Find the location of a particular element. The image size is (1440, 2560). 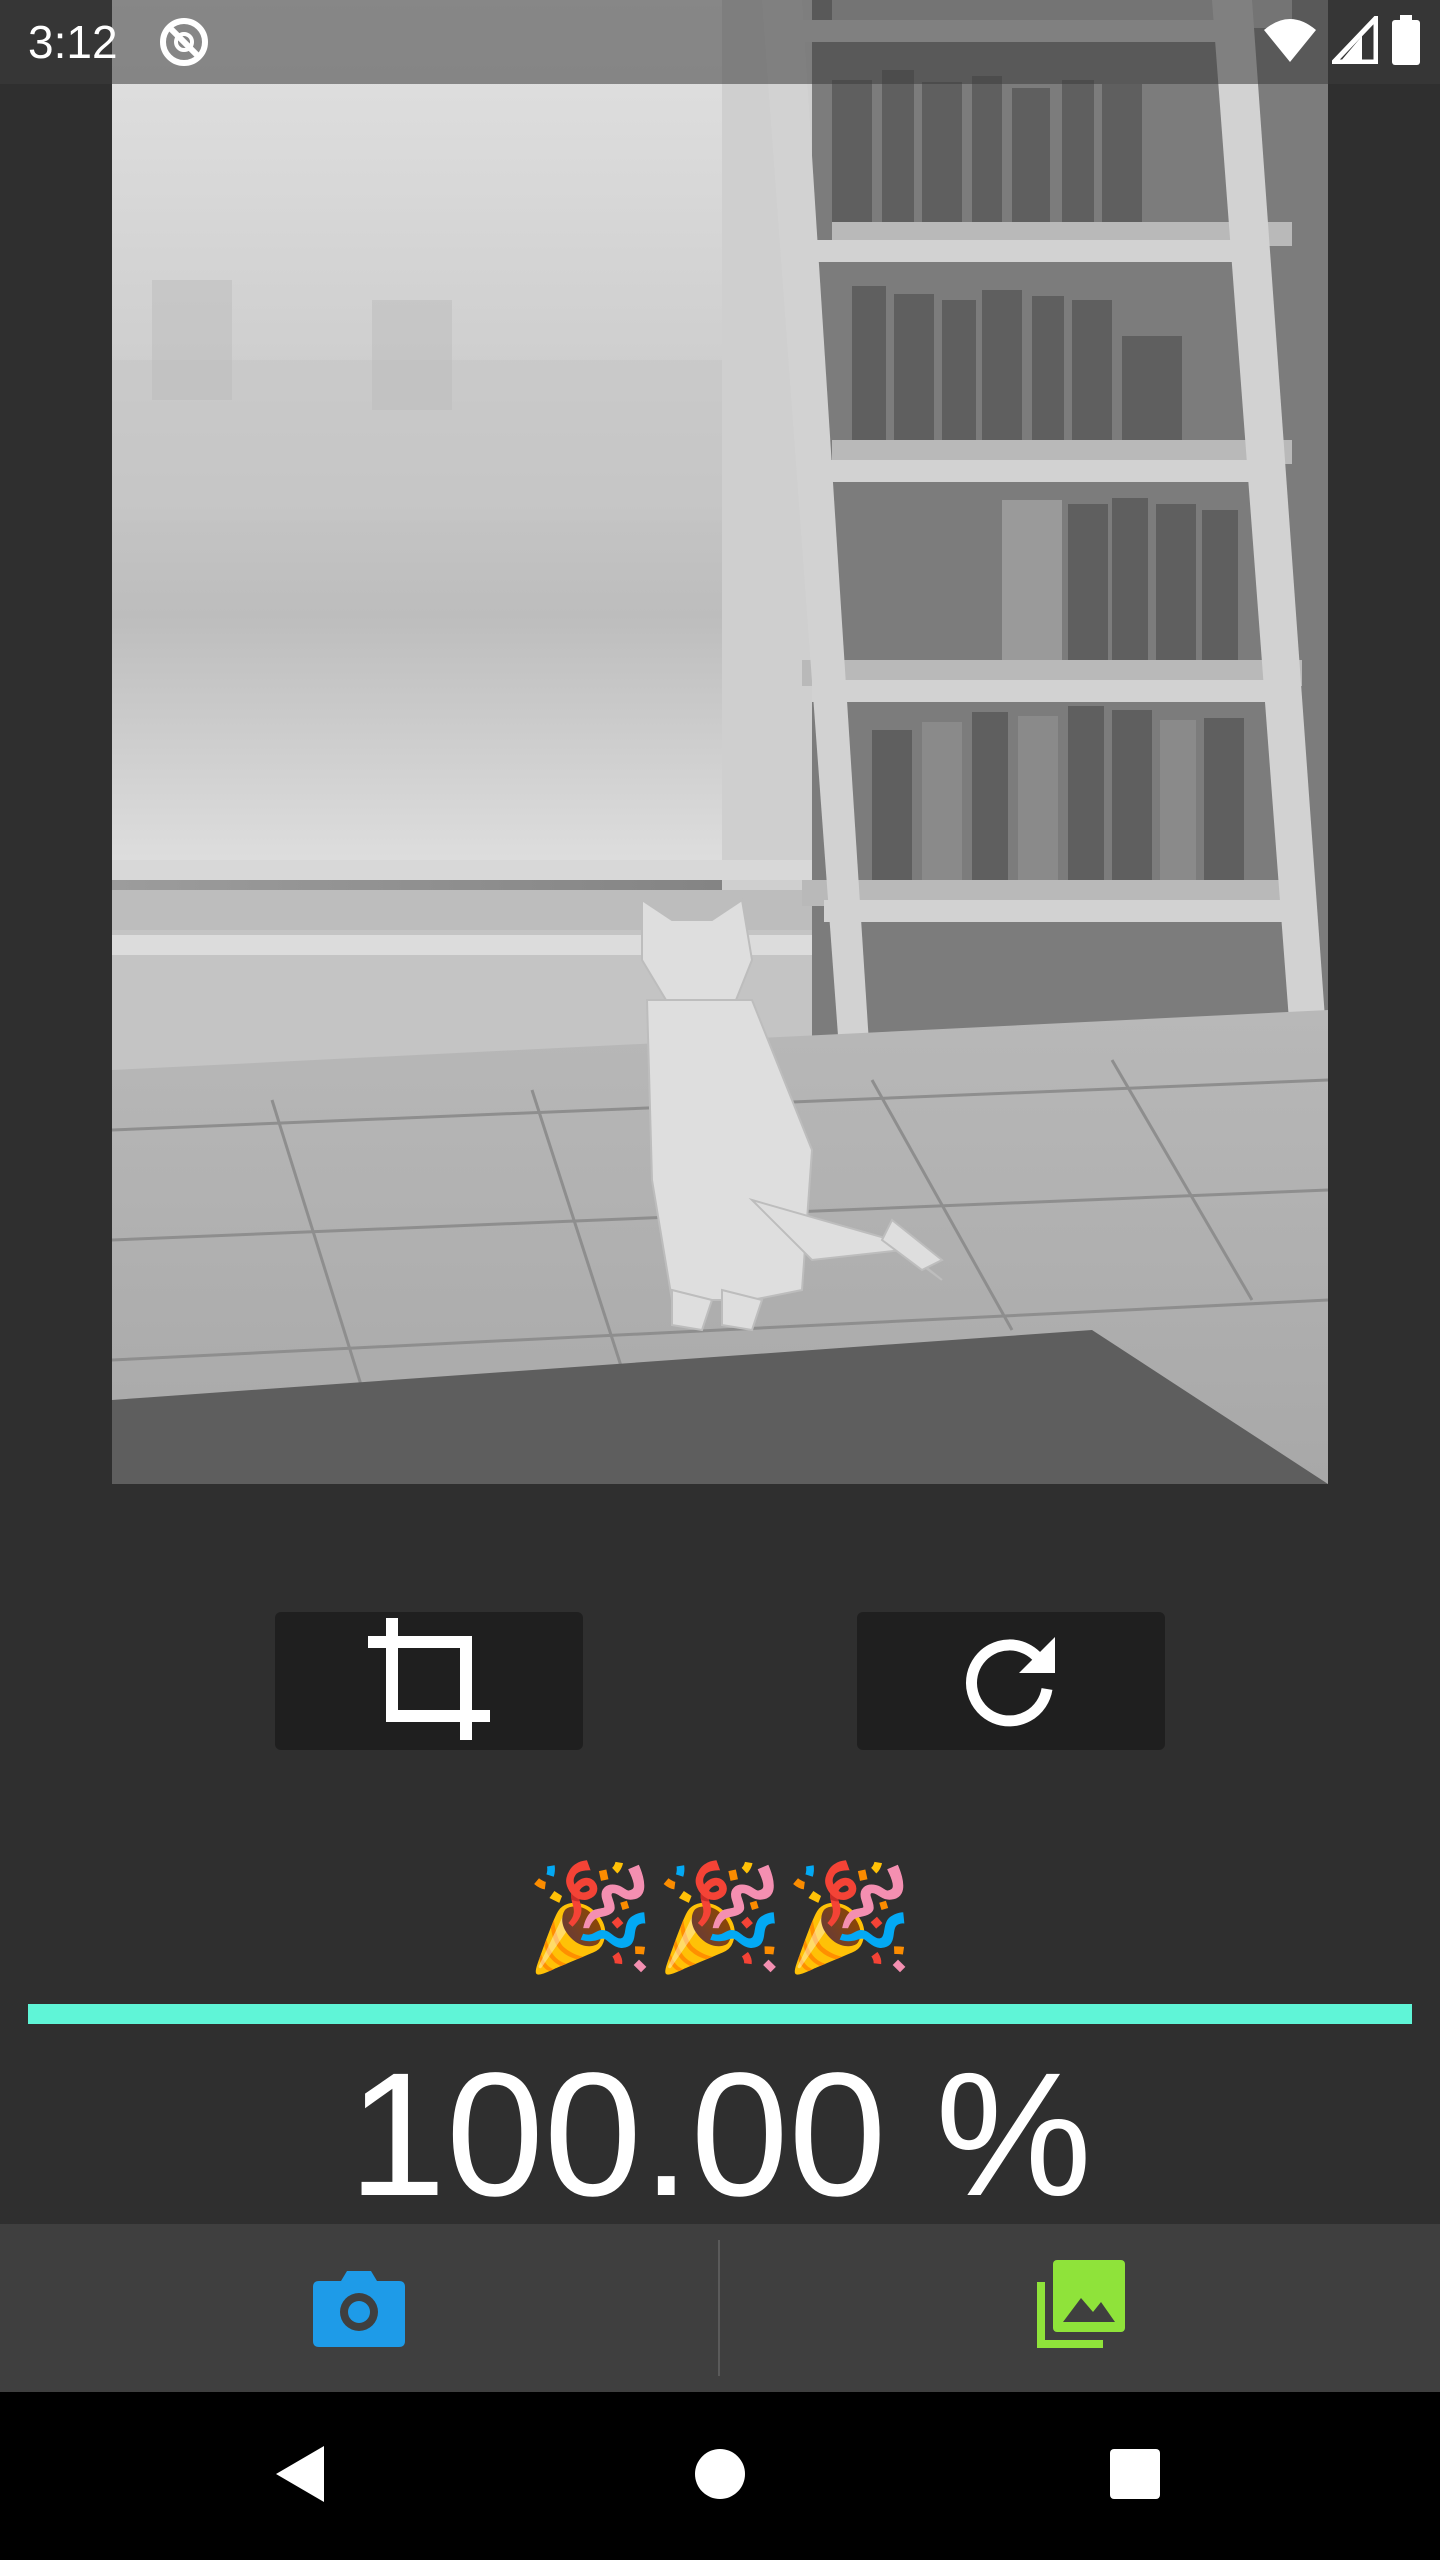

no-disturb-icon is located at coordinates (184, 42).